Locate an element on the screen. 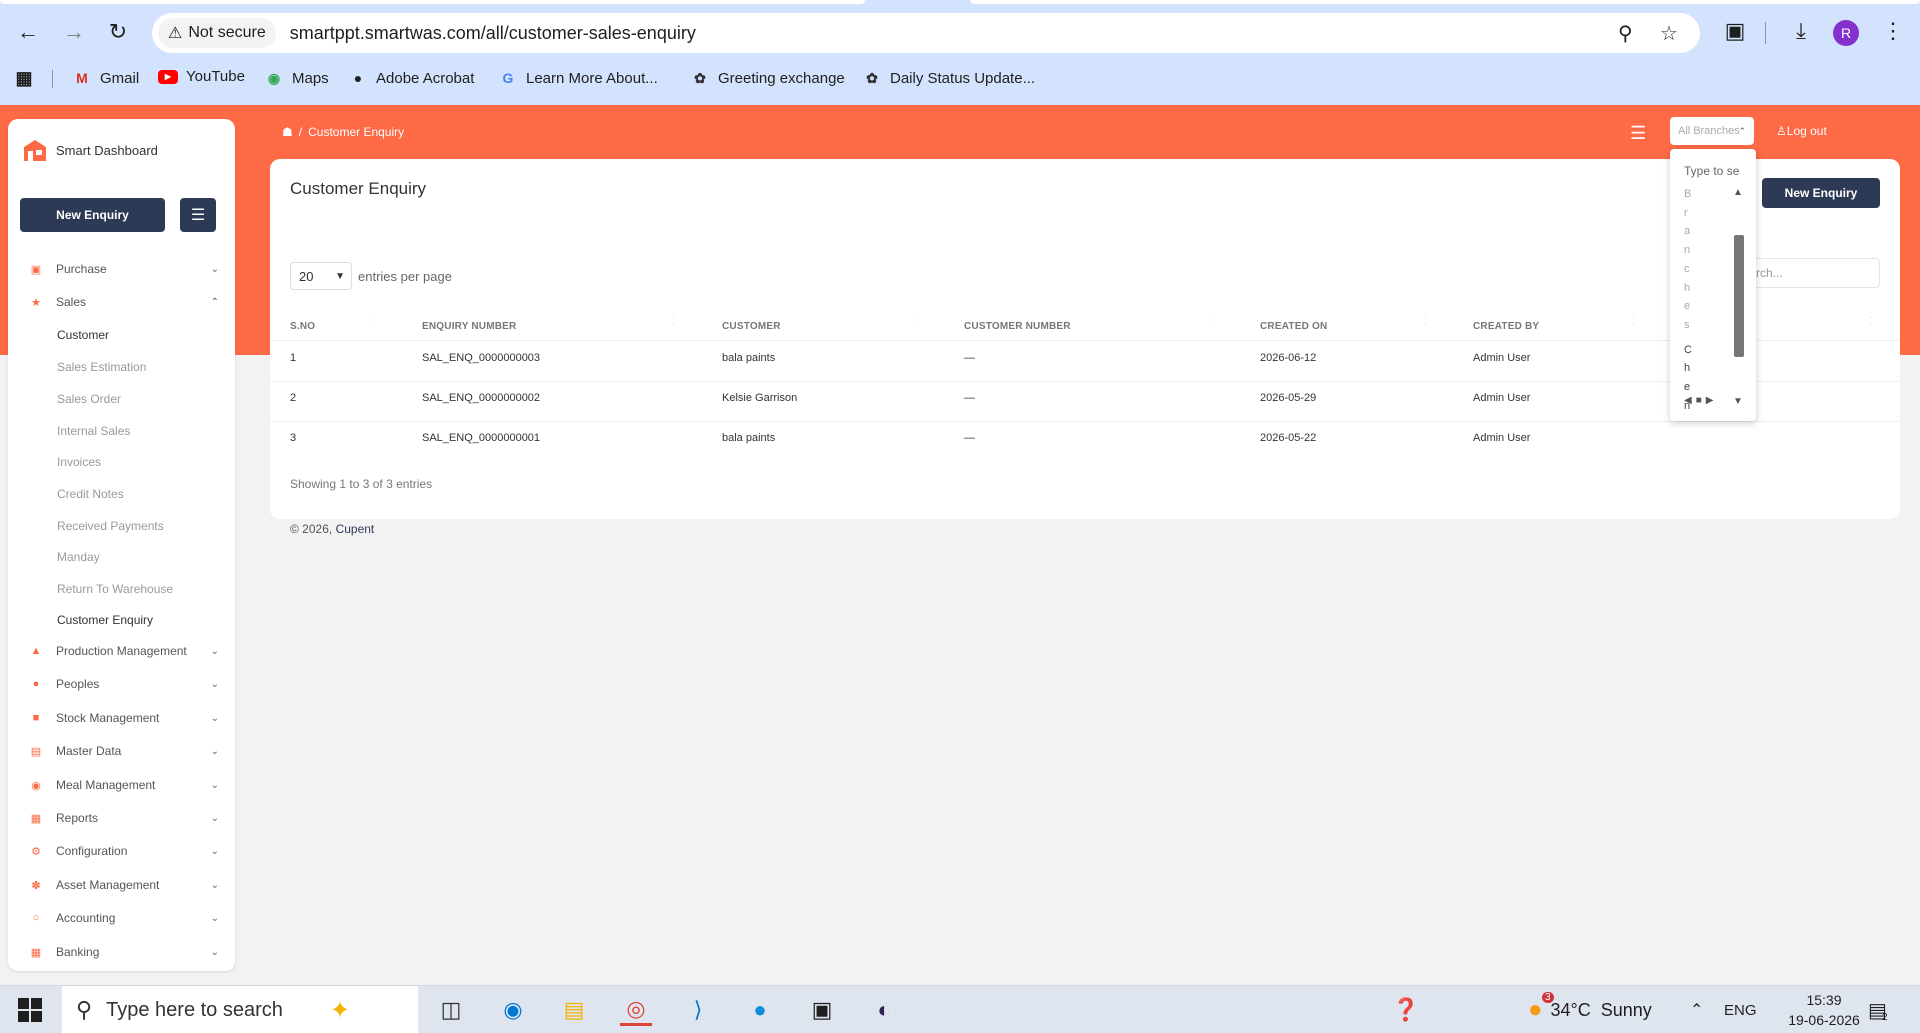  sidebar-item-production-management: ▲ Production Management ⌄ is located at coordinates (122, 651).